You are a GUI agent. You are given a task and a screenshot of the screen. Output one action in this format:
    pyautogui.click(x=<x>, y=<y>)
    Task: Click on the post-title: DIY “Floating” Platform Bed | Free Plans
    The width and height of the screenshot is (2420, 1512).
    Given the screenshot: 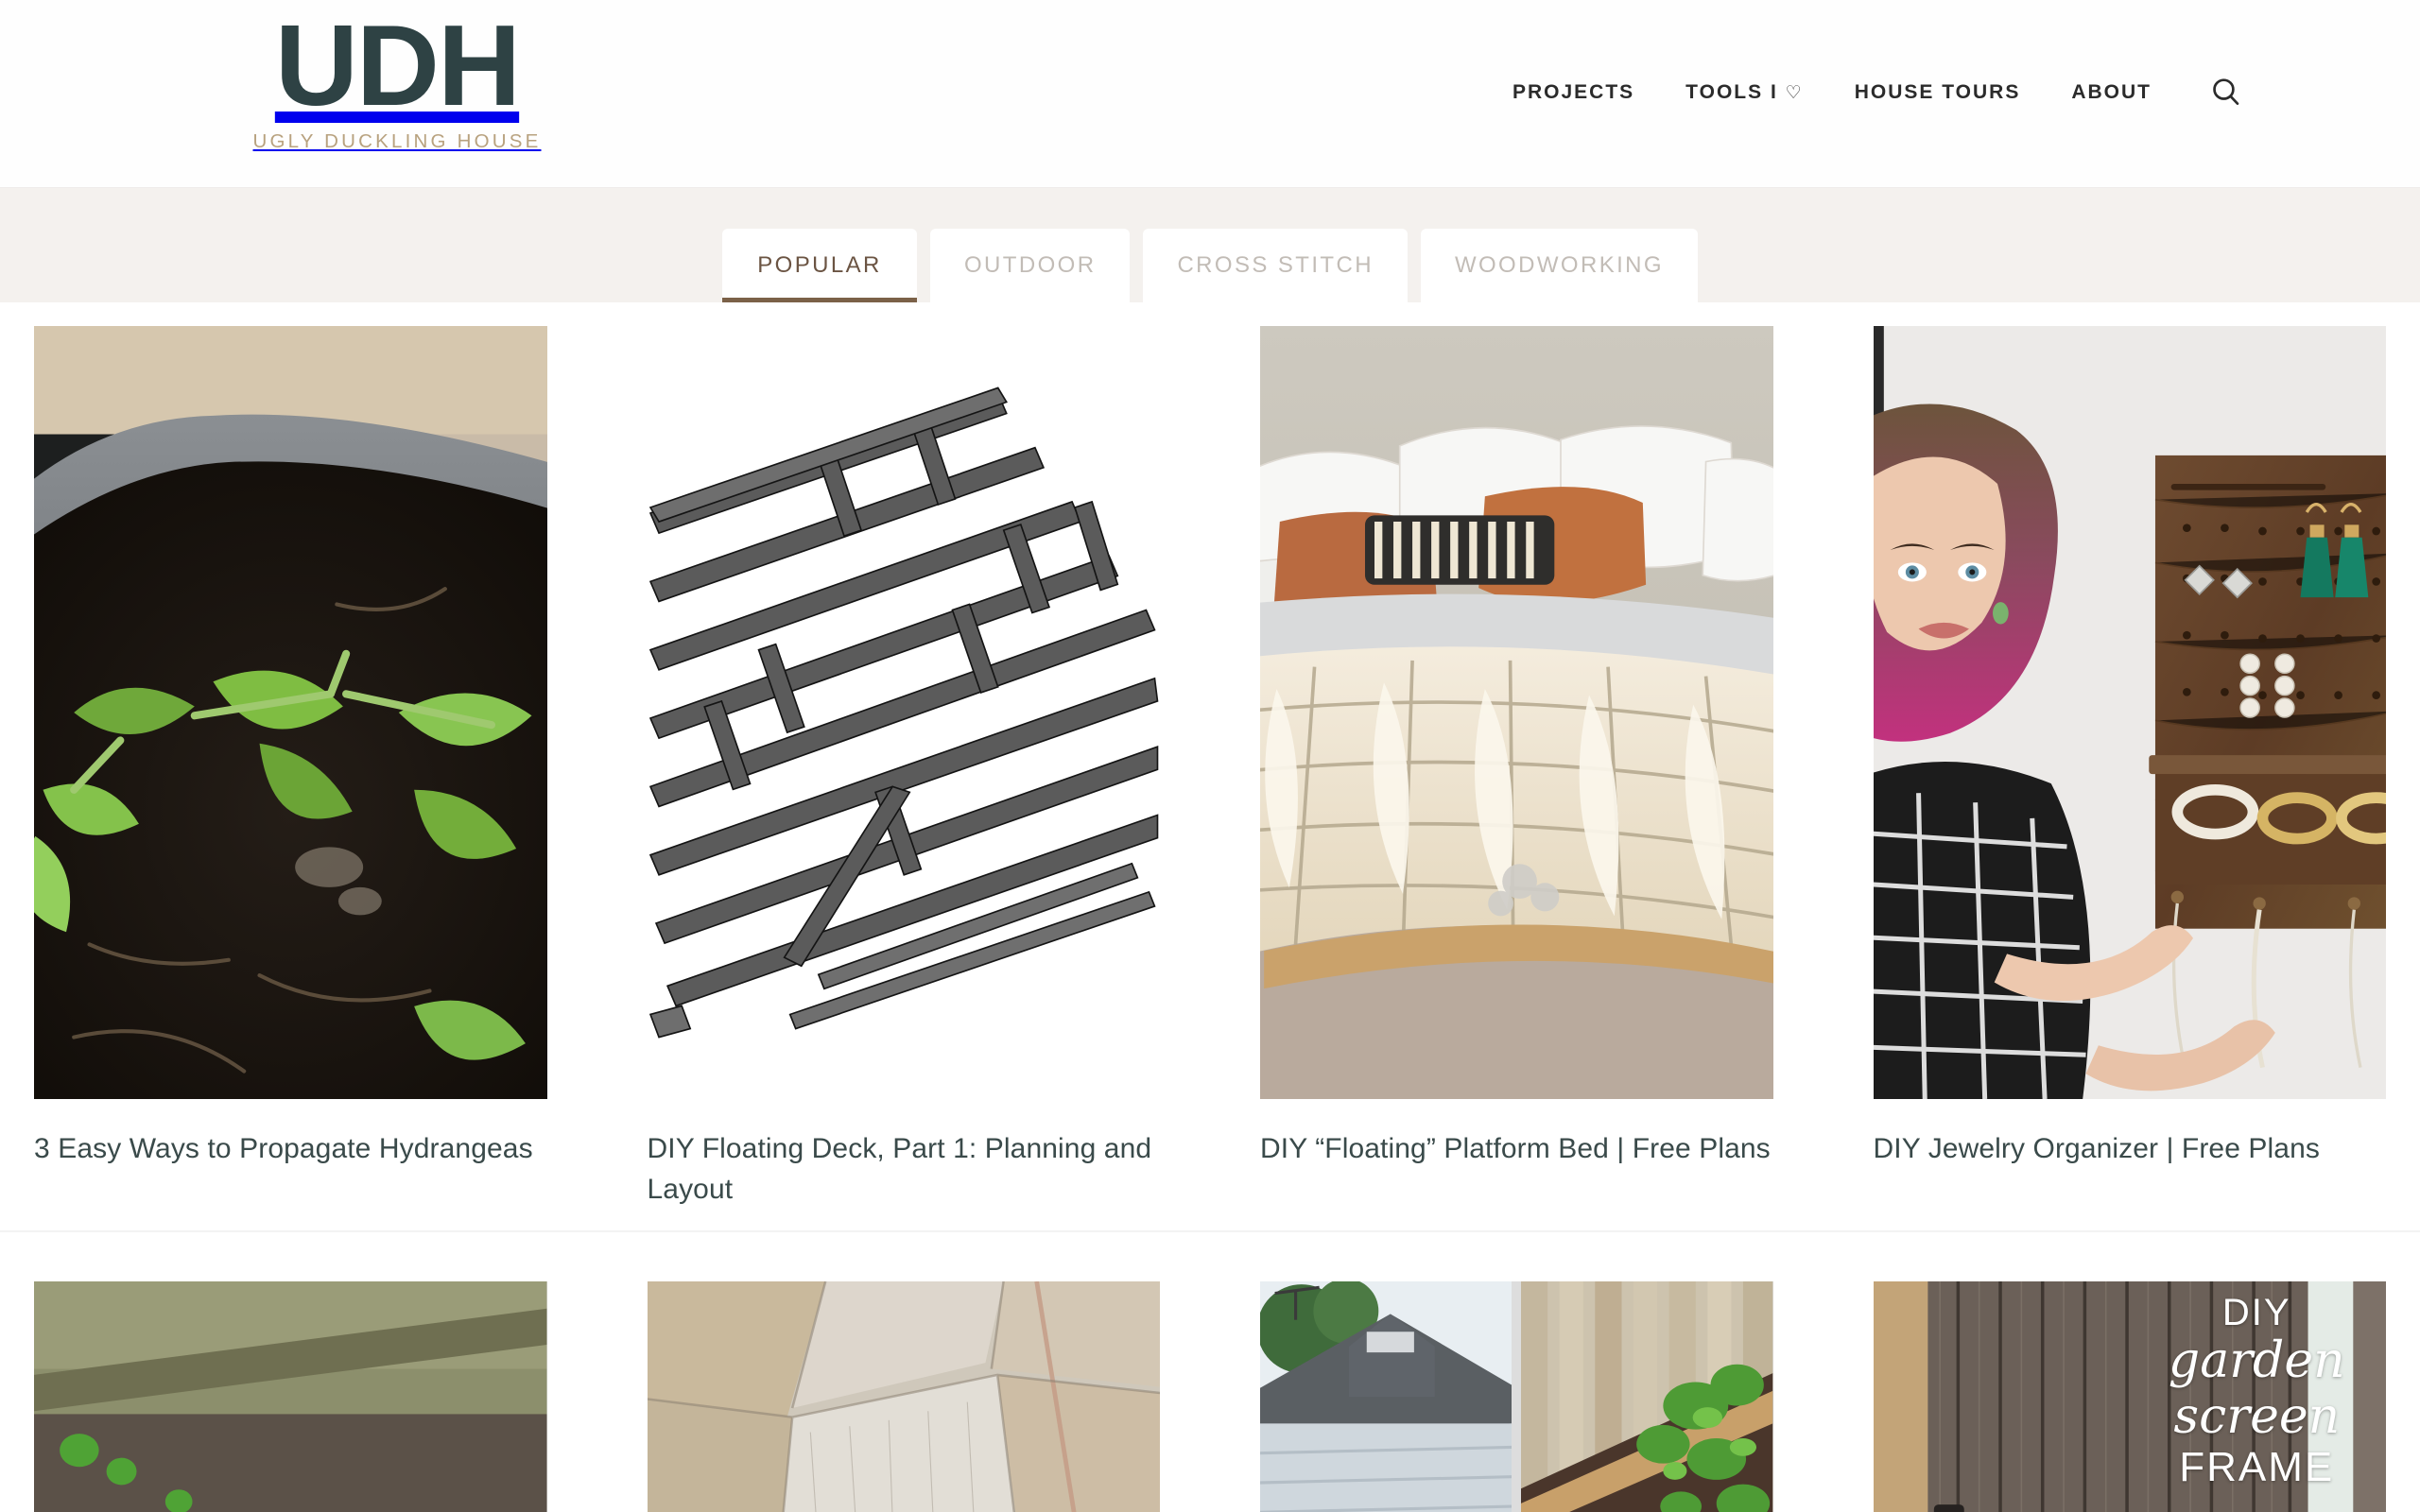 What is the action you would take?
    pyautogui.click(x=1516, y=1149)
    